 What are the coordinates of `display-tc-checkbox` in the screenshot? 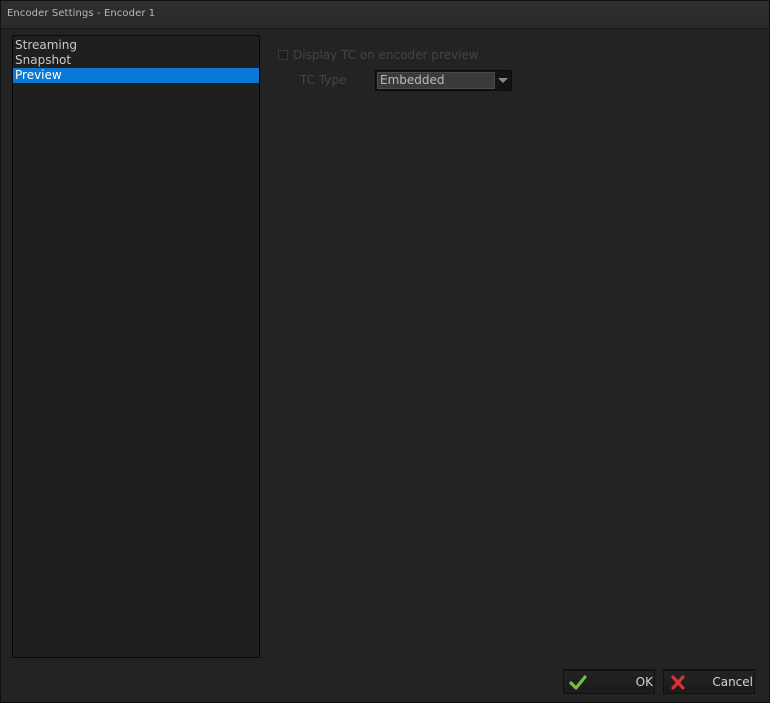 It's located at (283, 55).